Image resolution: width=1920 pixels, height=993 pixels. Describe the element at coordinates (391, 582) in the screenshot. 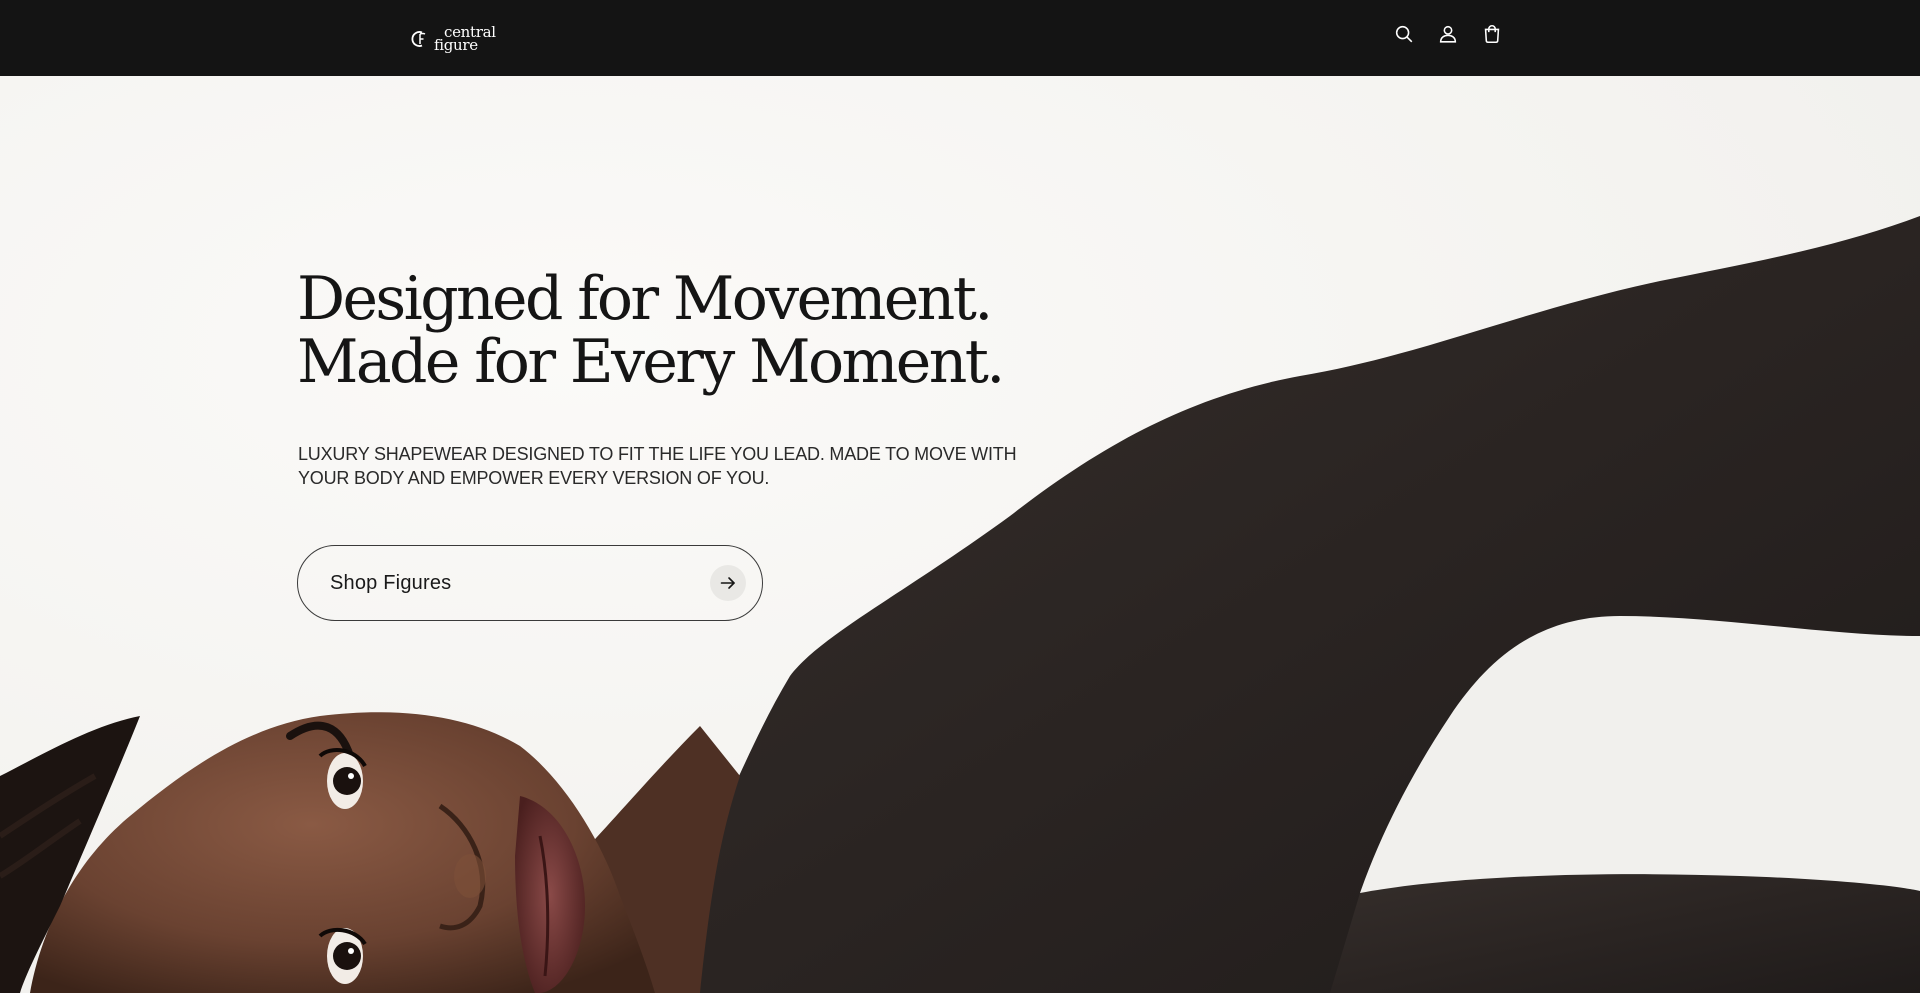

I see `shop-figures-label: Shop Figures` at that location.